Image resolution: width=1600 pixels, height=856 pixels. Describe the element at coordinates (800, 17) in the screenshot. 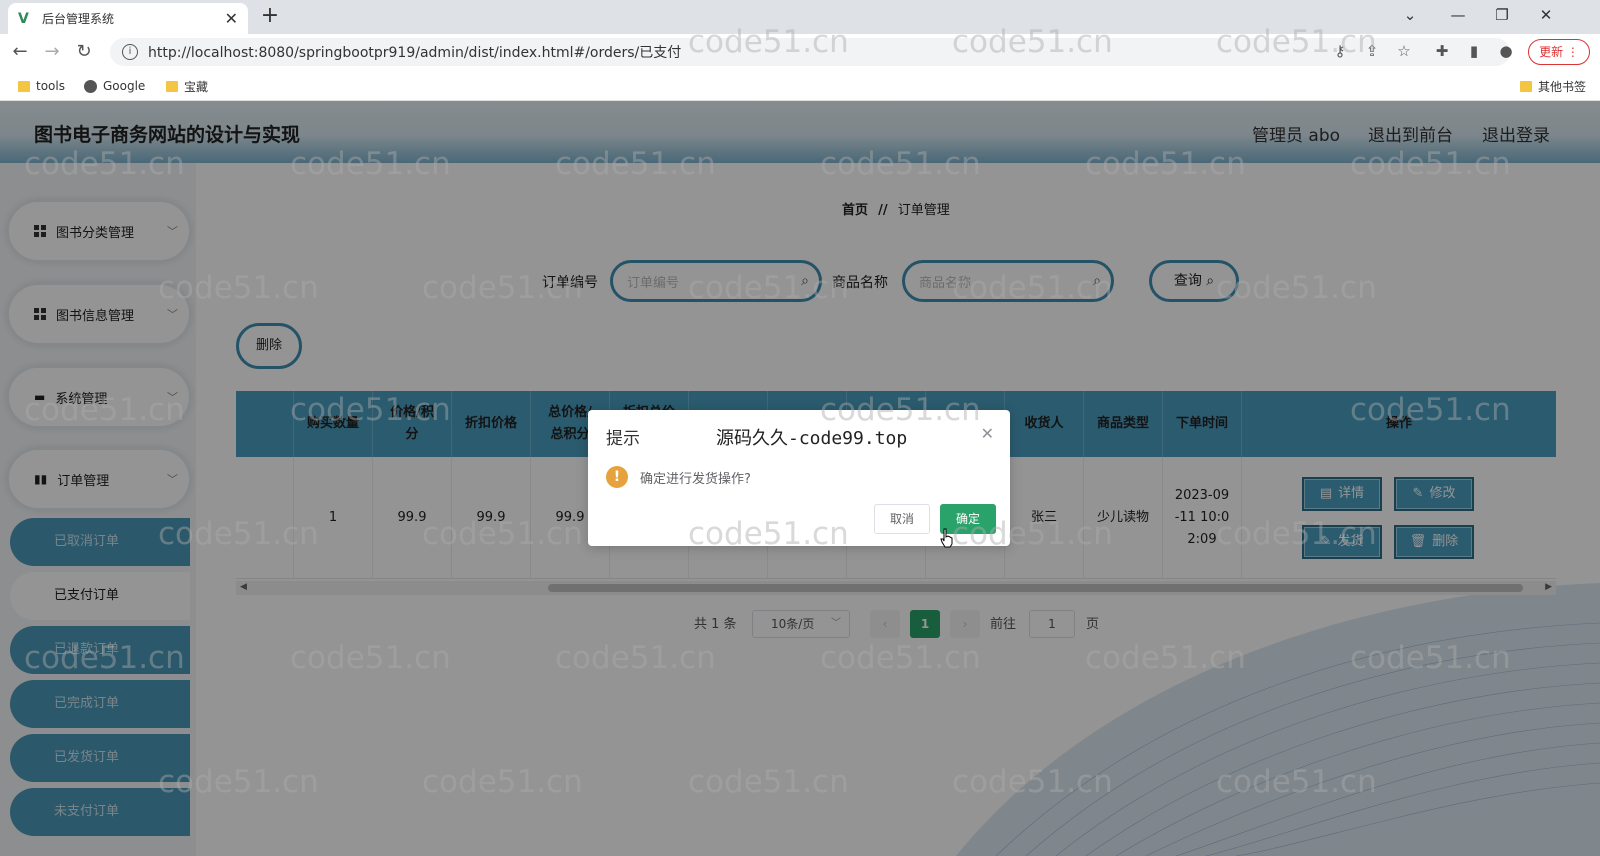

I see `browser-tabbar: V 后台管理系统 ✕ + ⌄ — ❐ ✕` at that location.